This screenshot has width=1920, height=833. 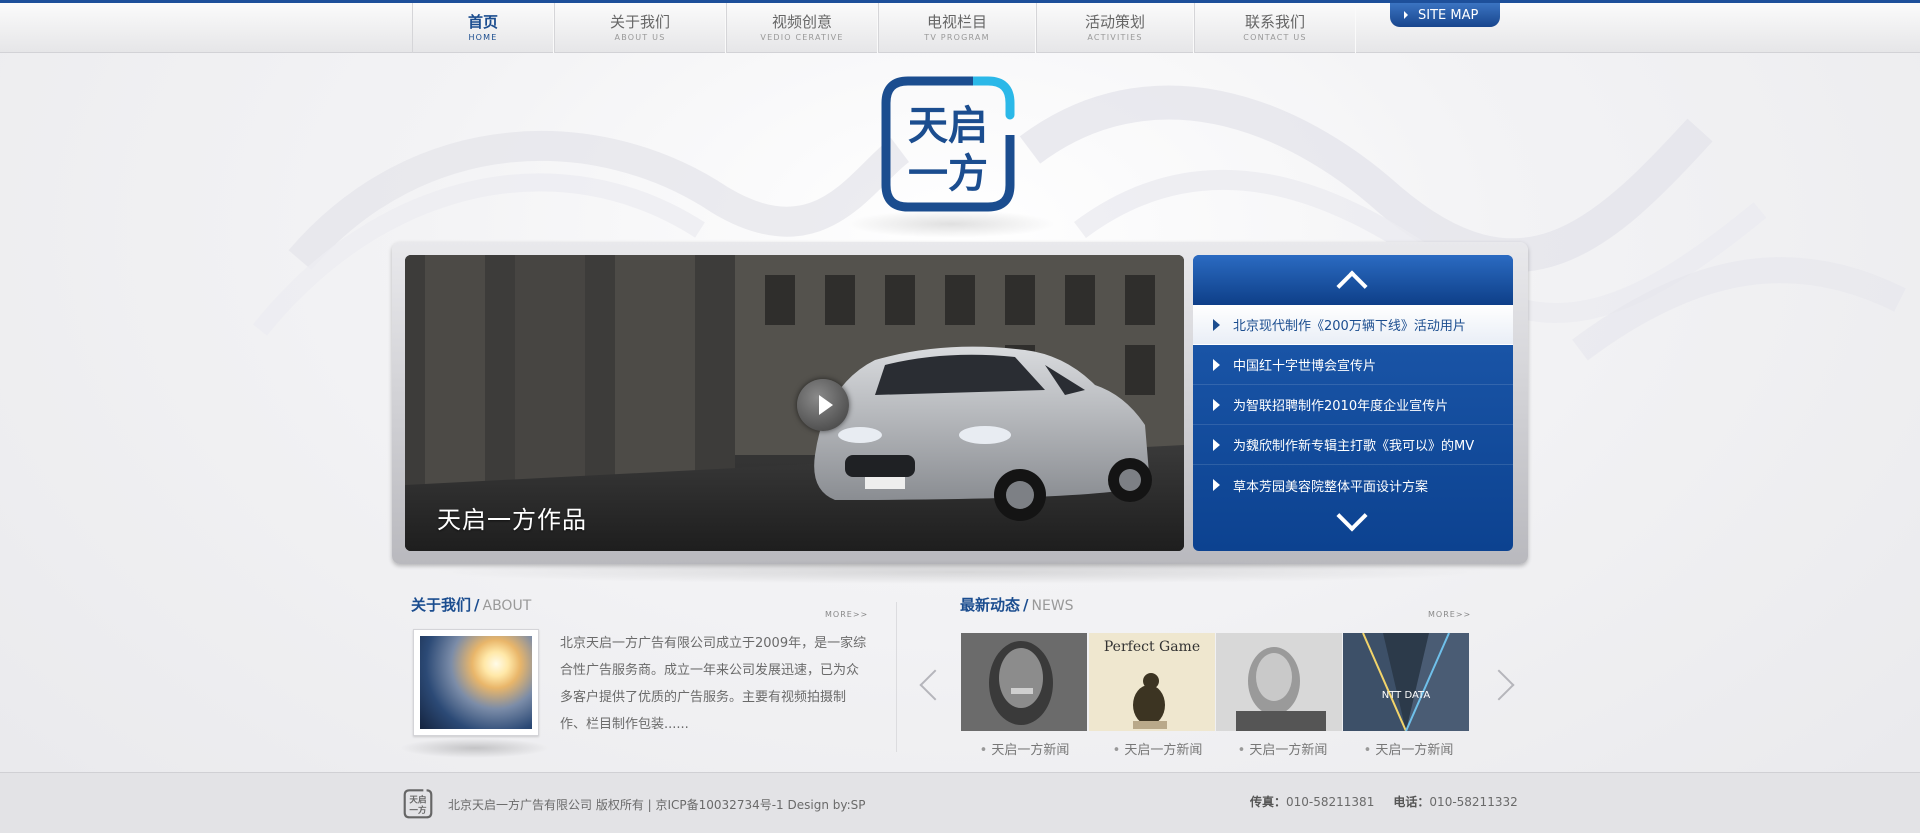 I want to click on slider-caption: 天启一方作品, so click(x=512, y=520).